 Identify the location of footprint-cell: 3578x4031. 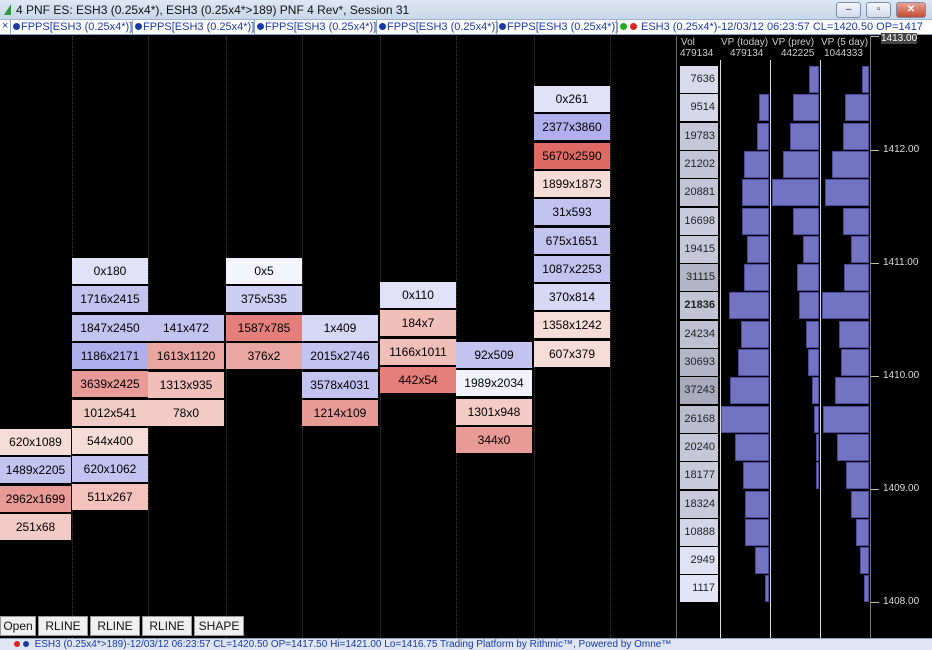
(340, 385).